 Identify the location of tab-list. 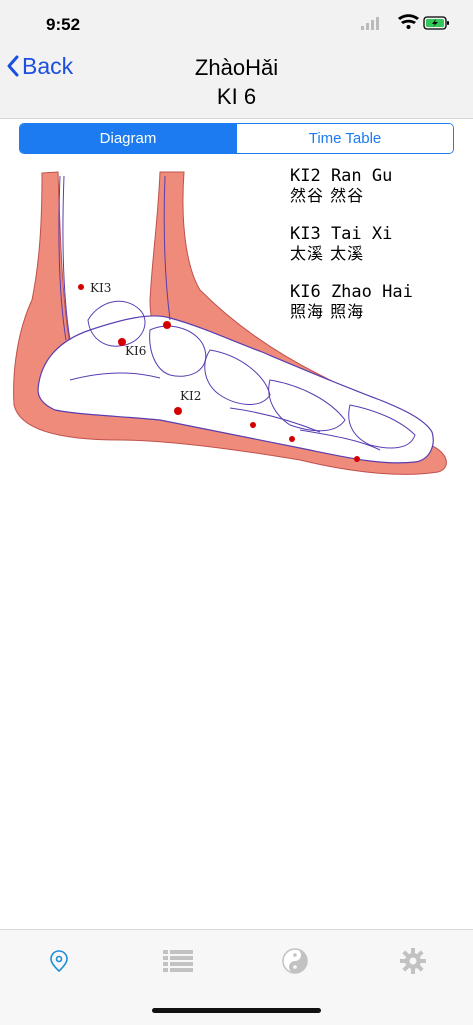
(178, 961).